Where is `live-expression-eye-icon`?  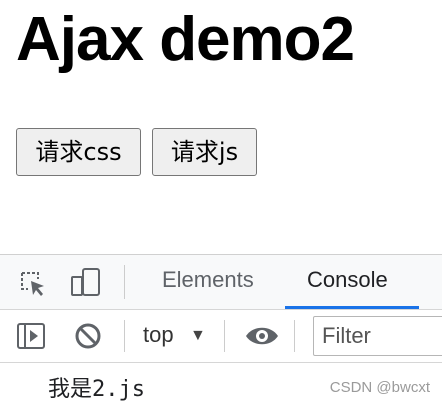 live-expression-eye-icon is located at coordinates (262, 338).